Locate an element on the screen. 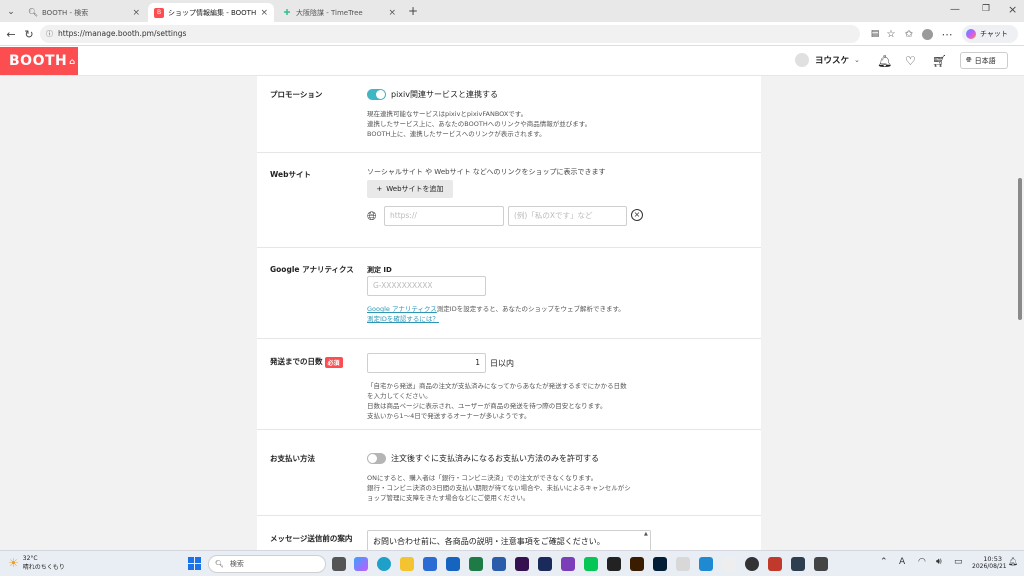 The image size is (1024, 576). photoshop-icon is located at coordinates (660, 564).